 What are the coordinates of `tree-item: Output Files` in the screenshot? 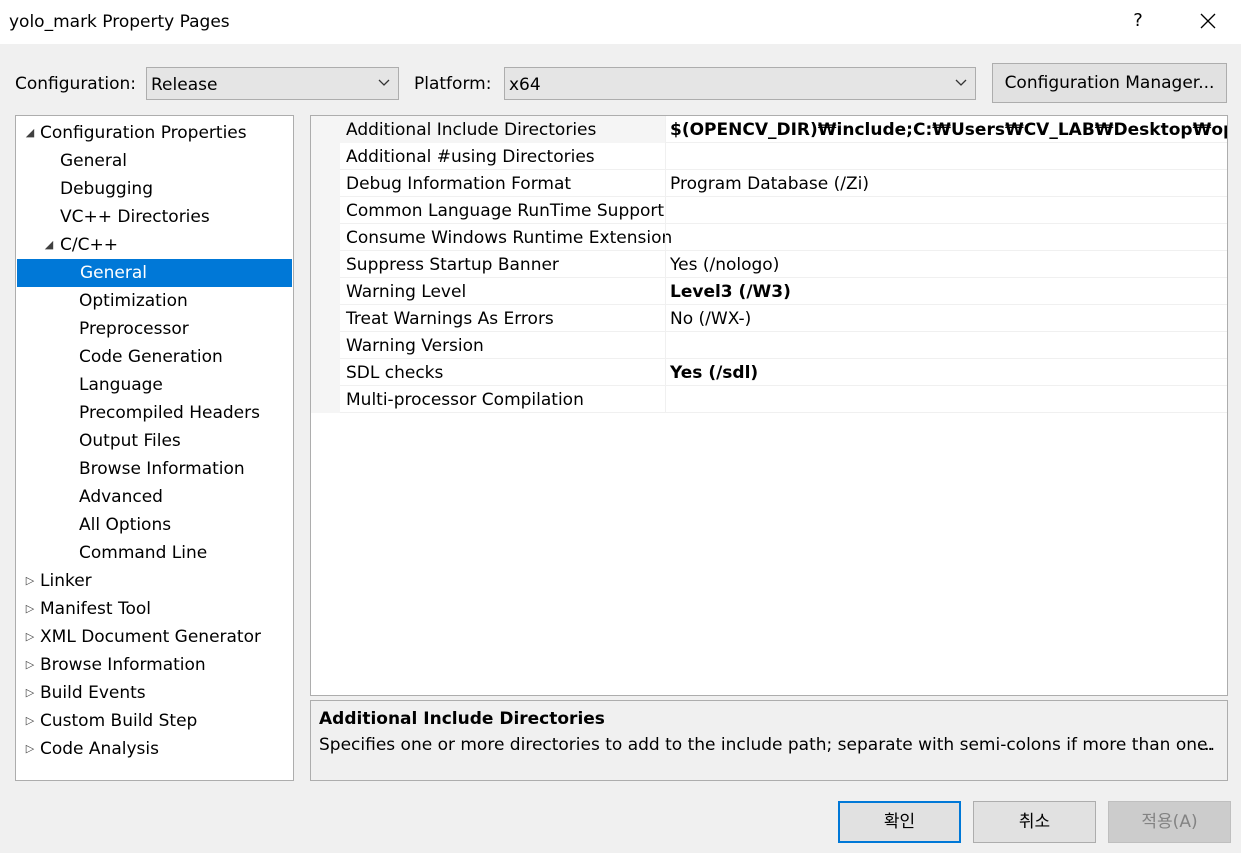 It's located at (154, 441).